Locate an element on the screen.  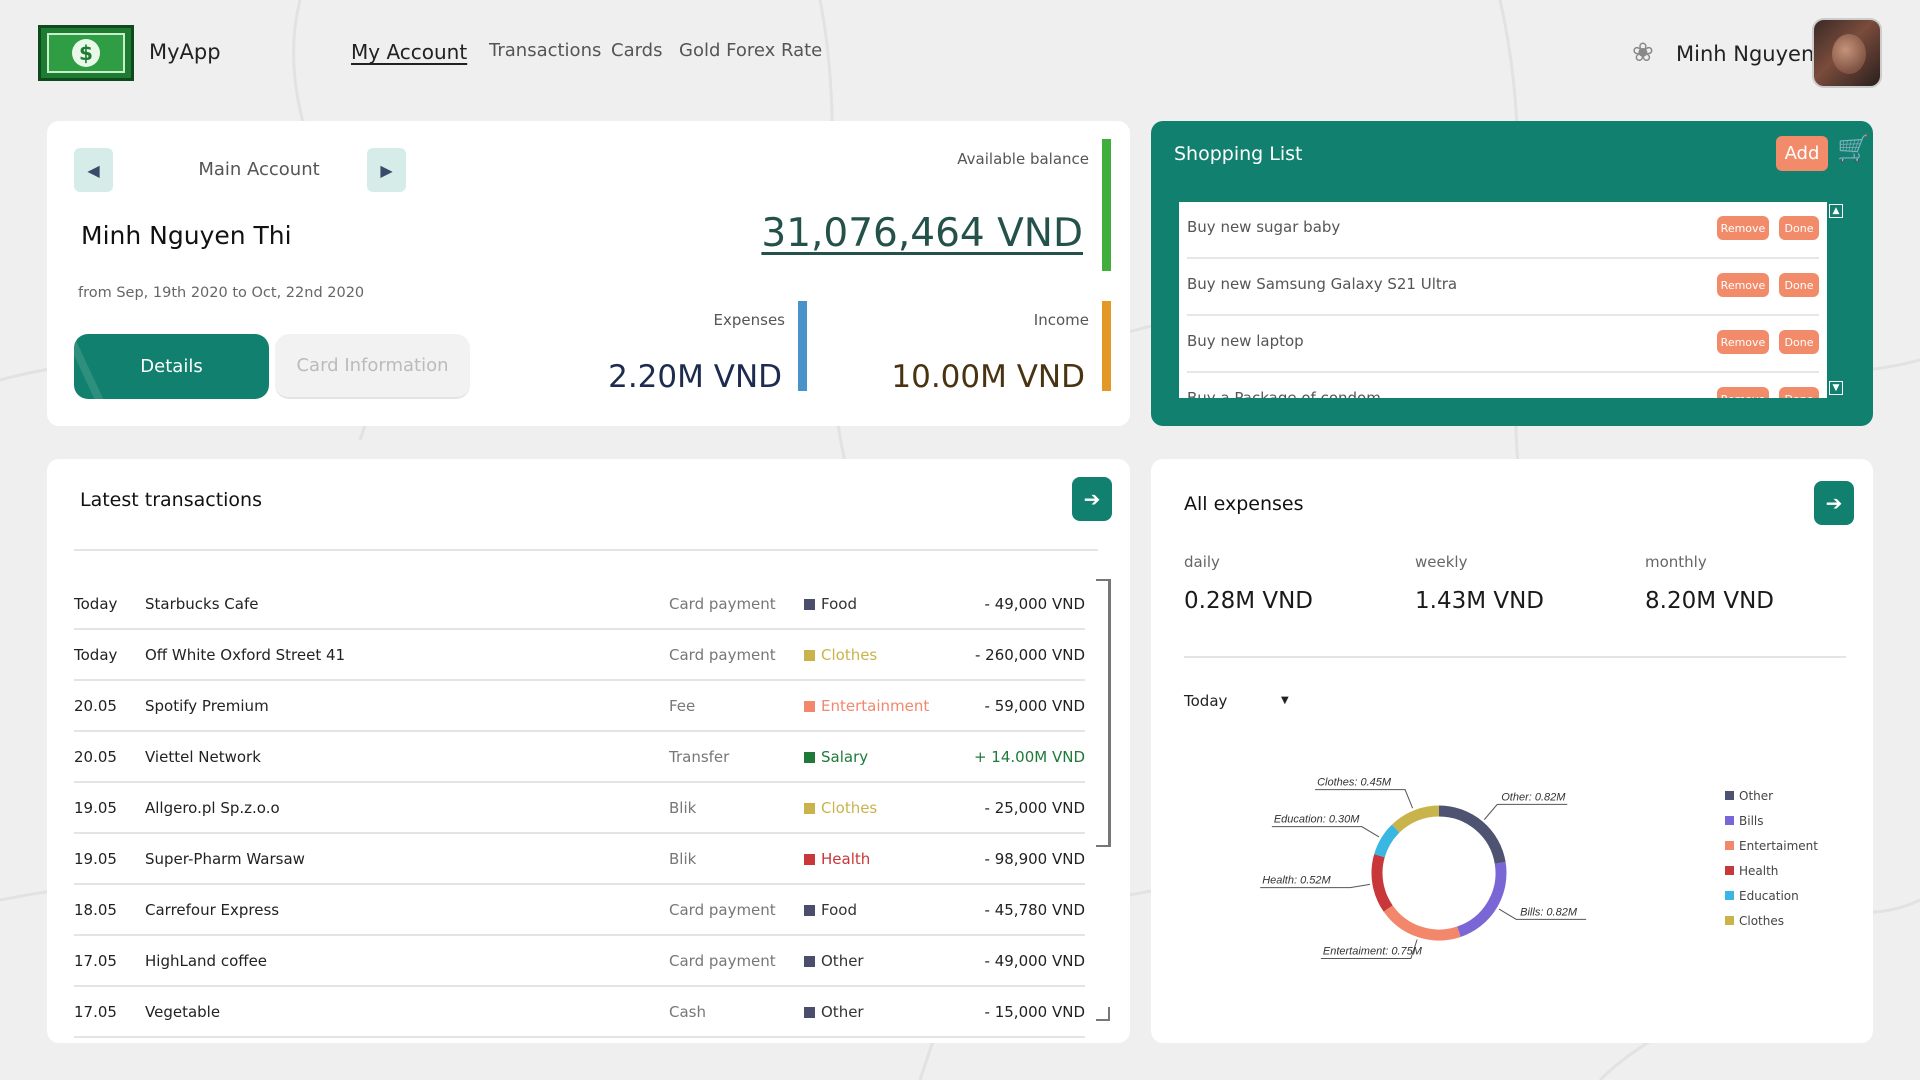
donut-slice-other is located at coordinates (1472, 835).